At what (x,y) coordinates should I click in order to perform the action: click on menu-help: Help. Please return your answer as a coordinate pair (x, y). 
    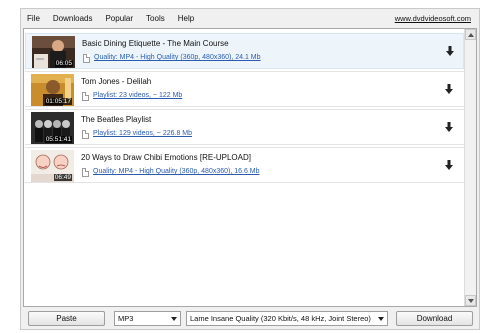
    Looking at the image, I should click on (186, 18).